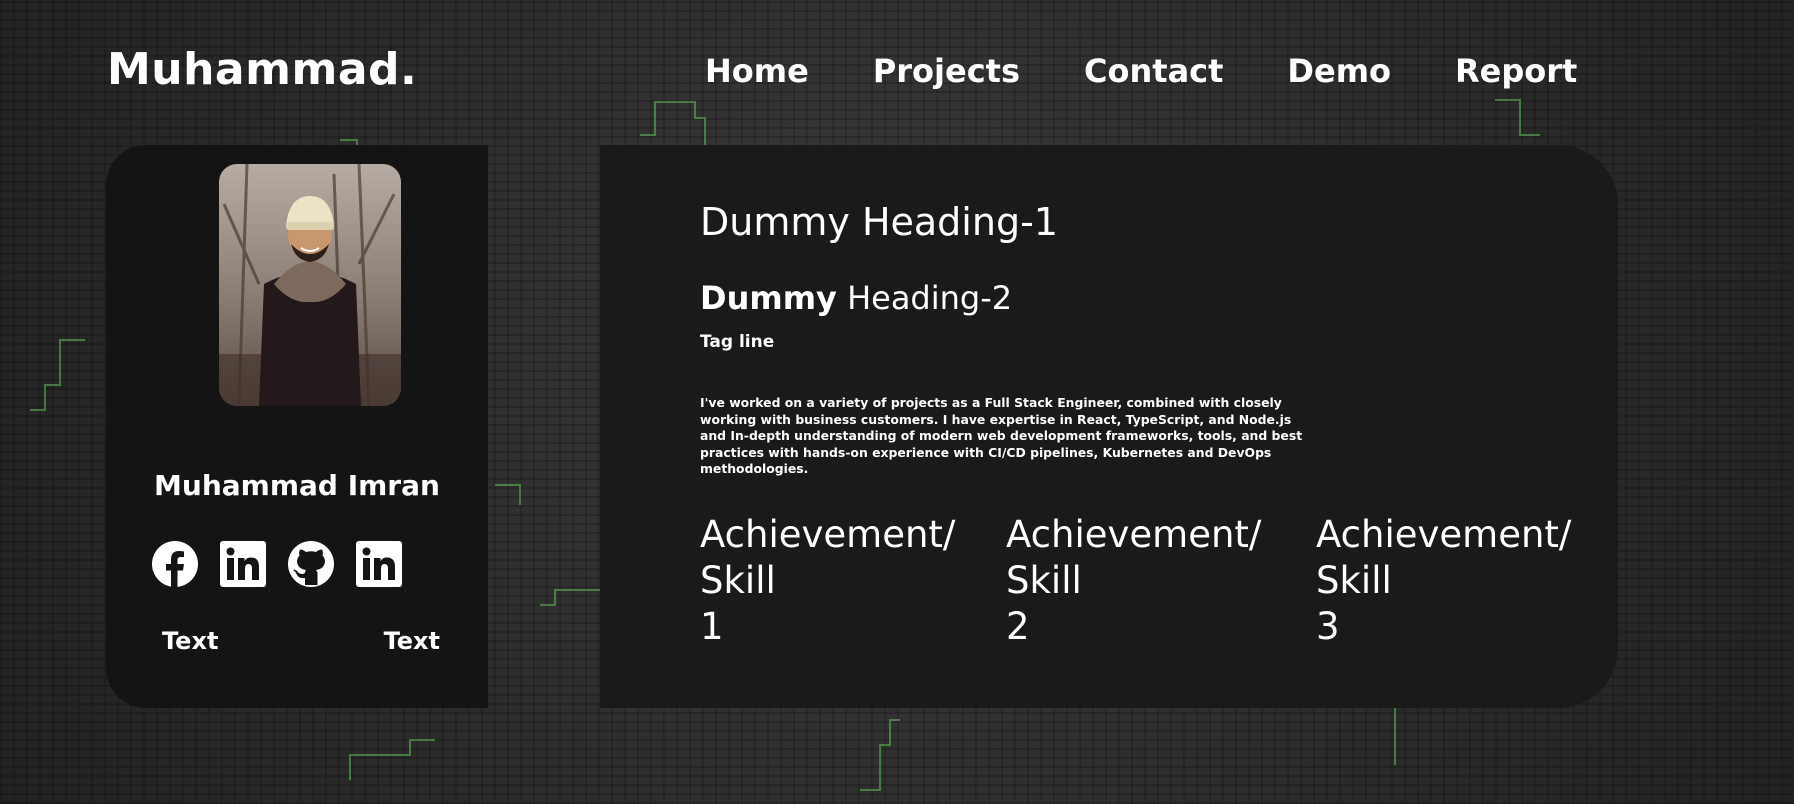 The image size is (1794, 804). I want to click on achievement-3: Achievement/ Skill 3, so click(1466, 581).